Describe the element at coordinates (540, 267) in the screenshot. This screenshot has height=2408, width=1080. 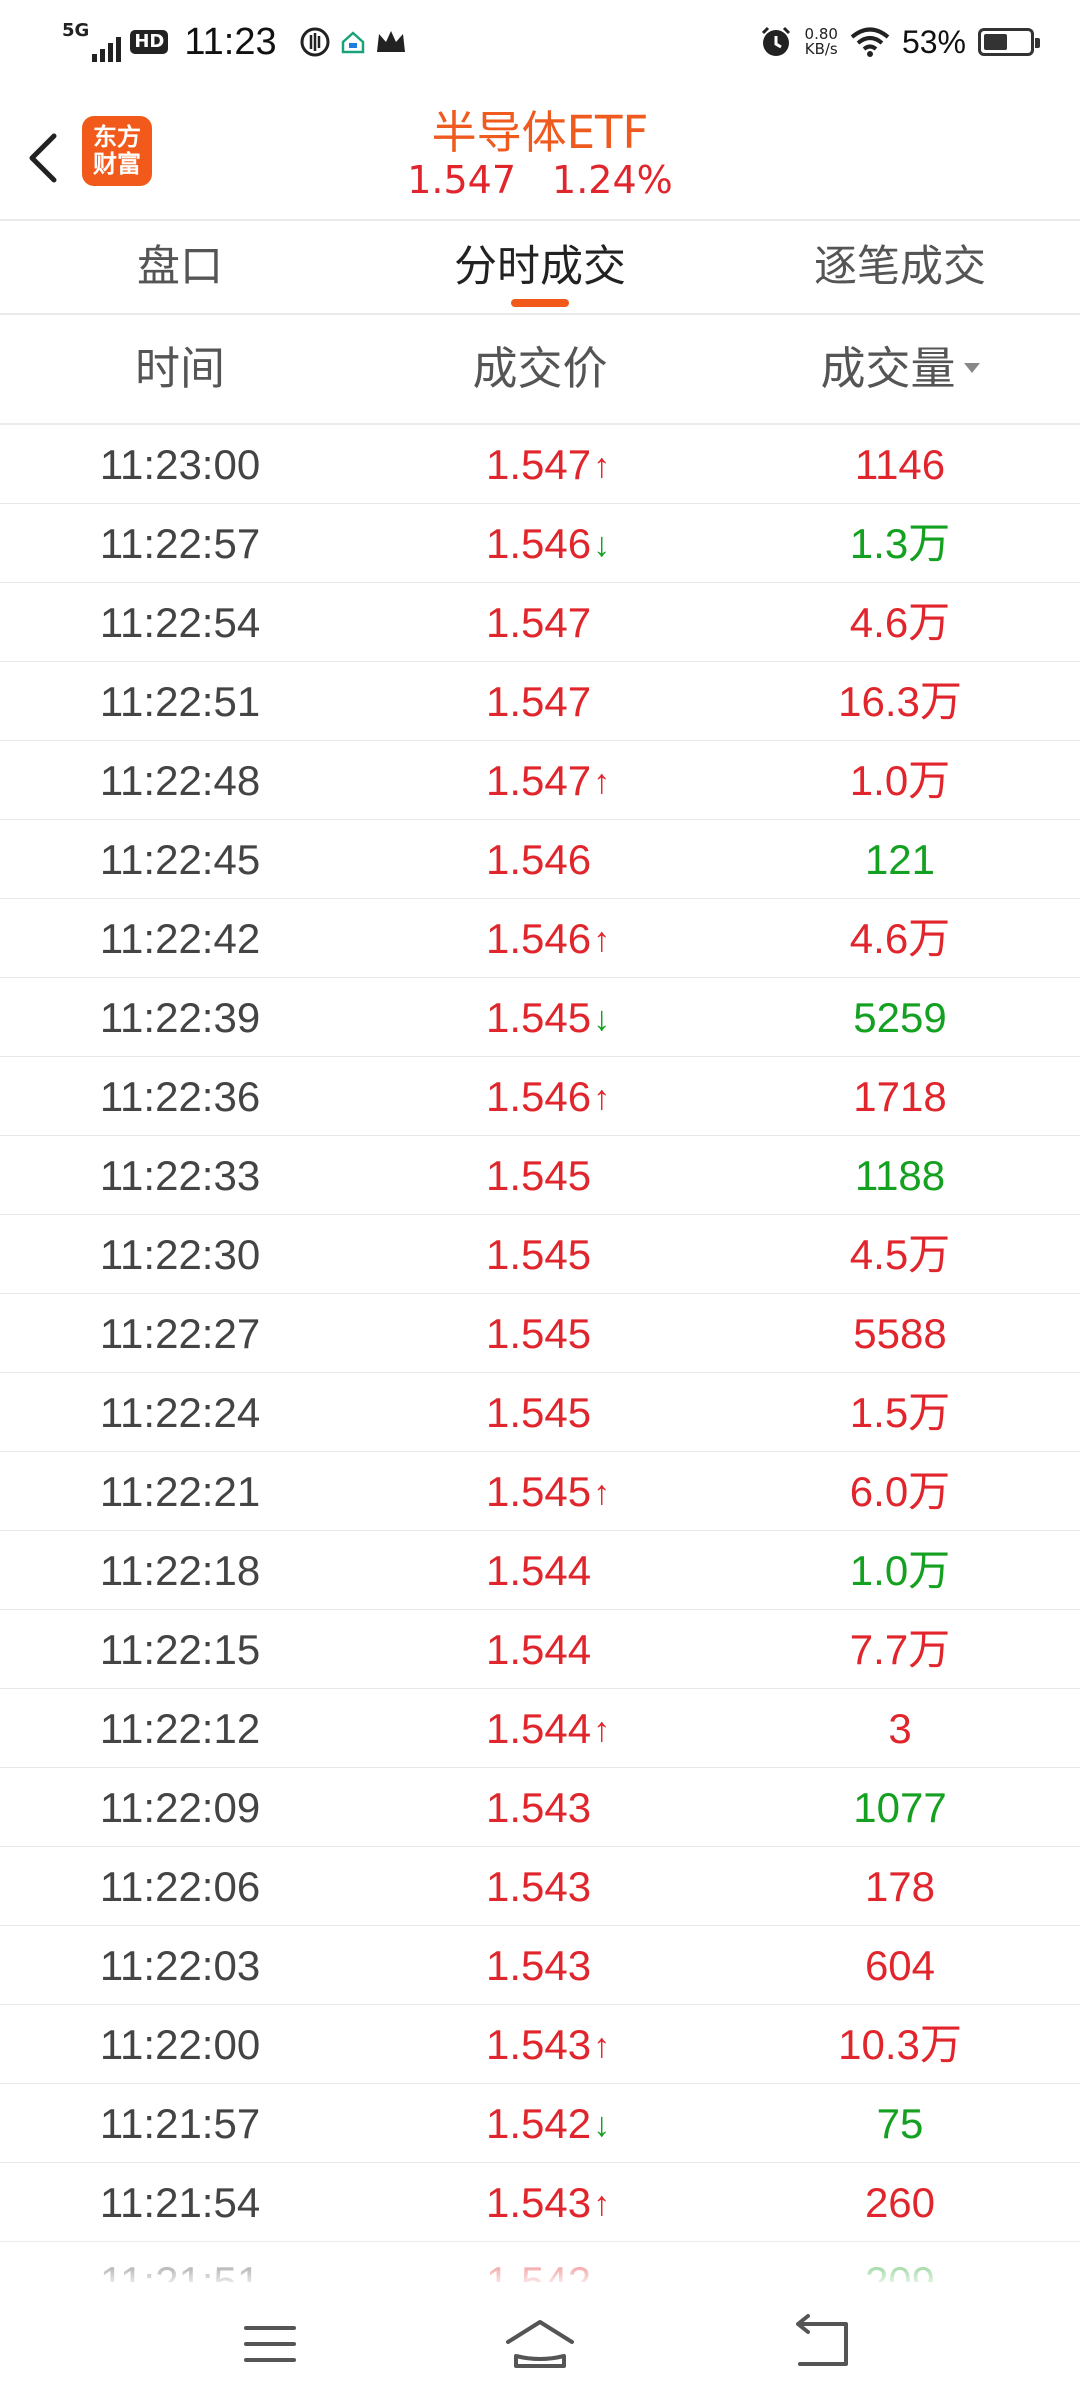
I see `tab-bar: 盘口 分时成交 逐笔成交` at that location.